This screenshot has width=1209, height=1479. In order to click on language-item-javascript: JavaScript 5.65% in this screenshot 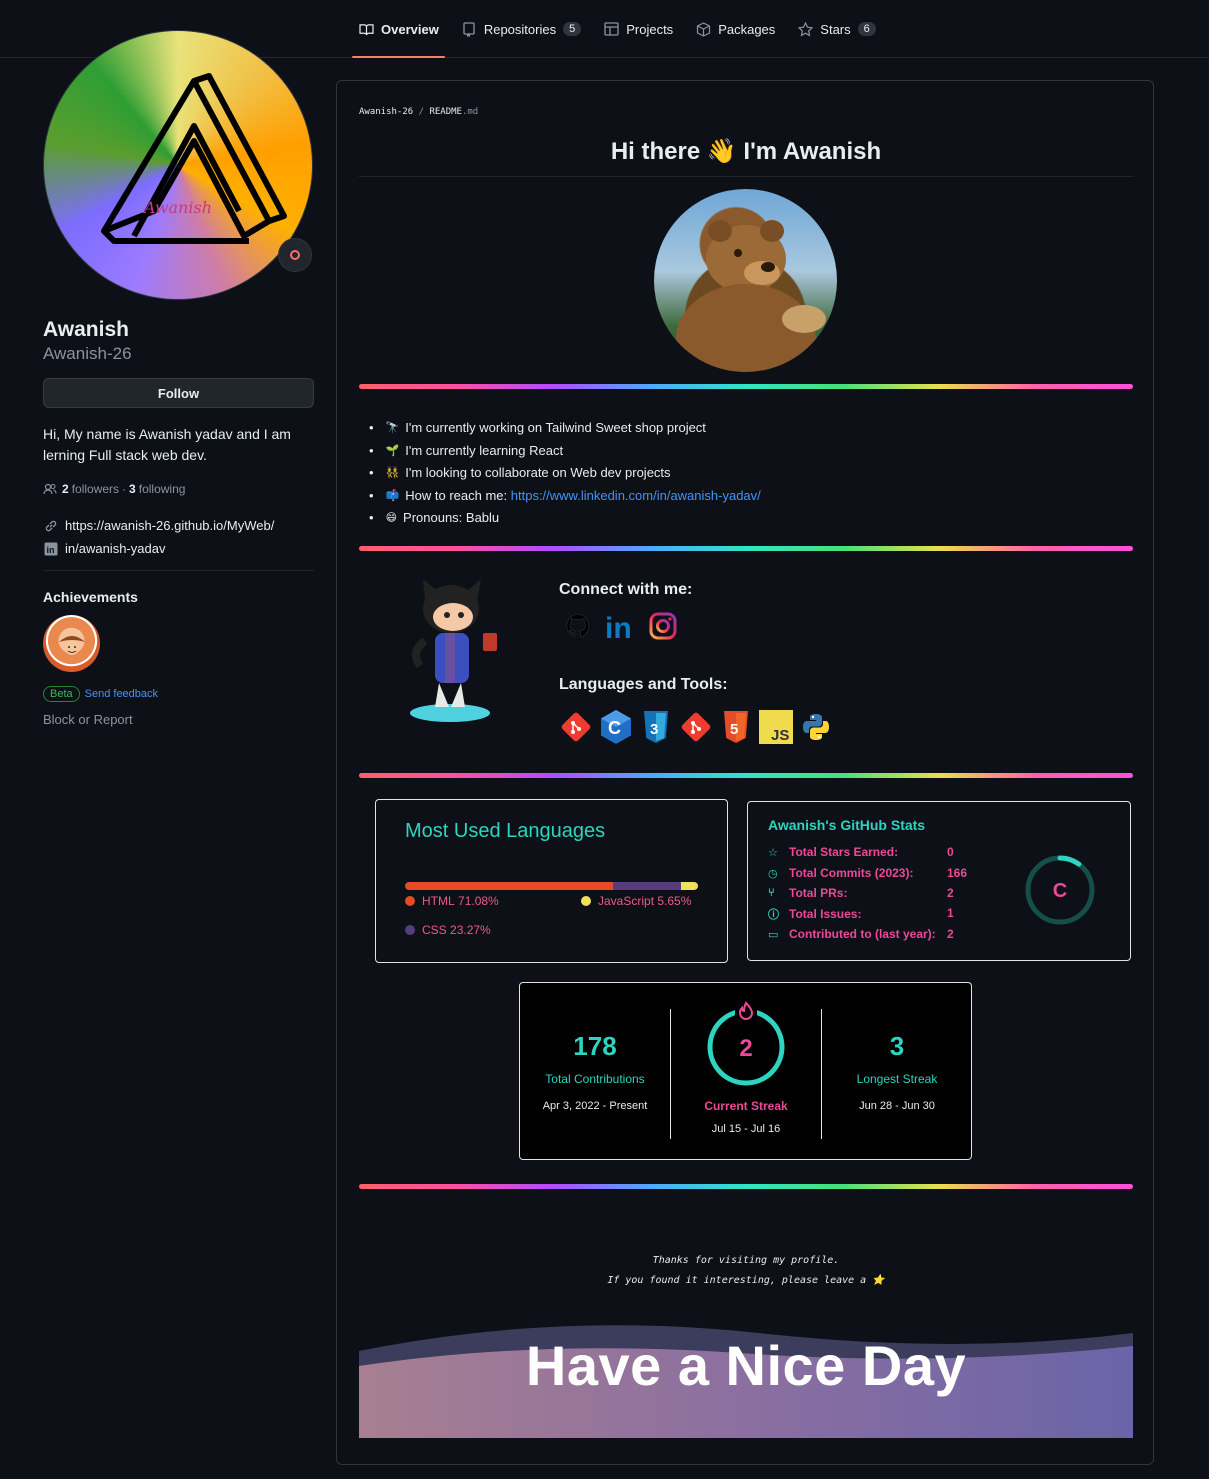, I will do `click(636, 901)`.